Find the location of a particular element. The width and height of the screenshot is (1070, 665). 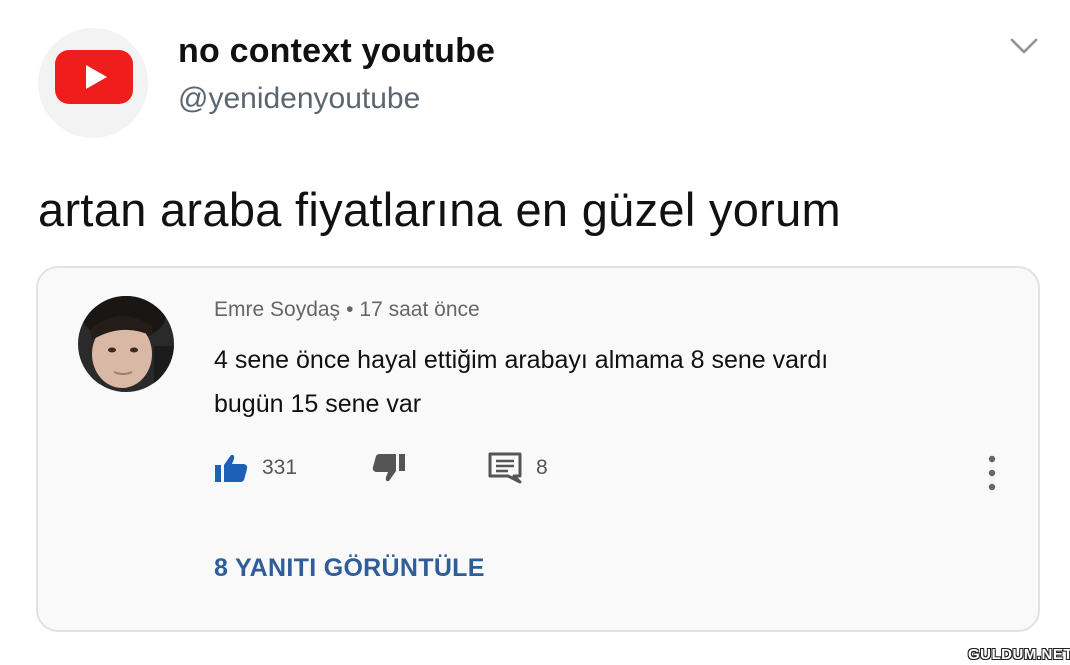

reply-count: 8 is located at coordinates (542, 467).